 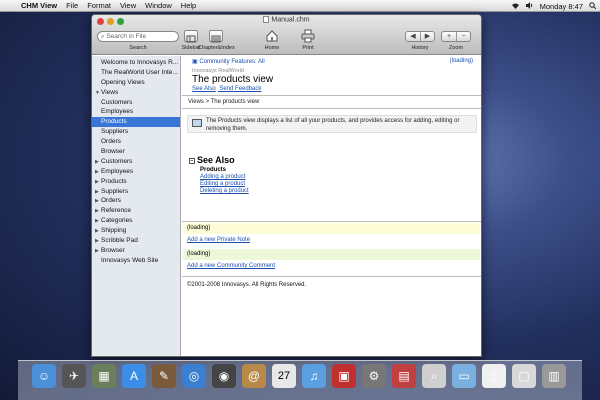 I want to click on home-button, so click(x=272, y=36).